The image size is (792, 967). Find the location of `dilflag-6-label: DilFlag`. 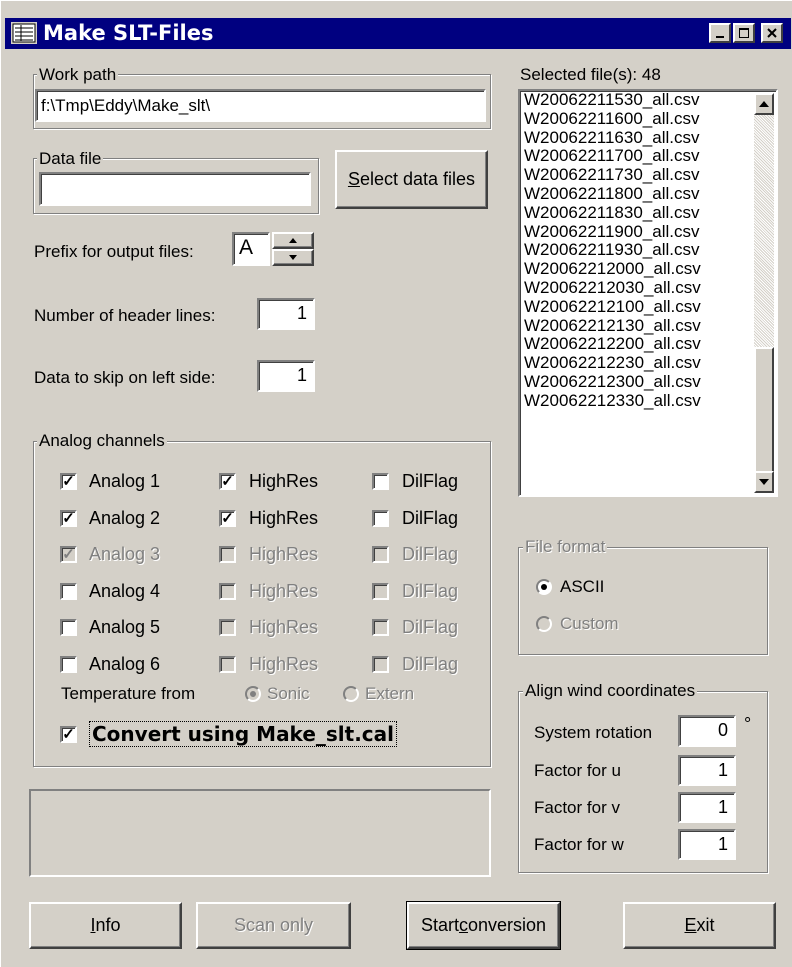

dilflag-6-label: DilFlag is located at coordinates (430, 664).